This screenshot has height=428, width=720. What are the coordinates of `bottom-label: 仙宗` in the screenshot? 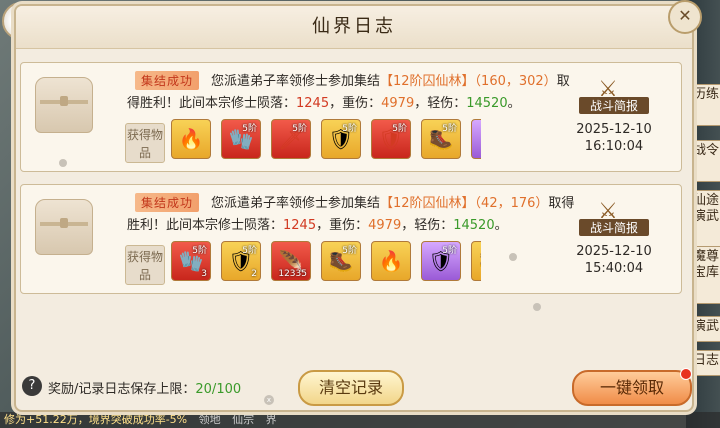 It's located at (243, 419).